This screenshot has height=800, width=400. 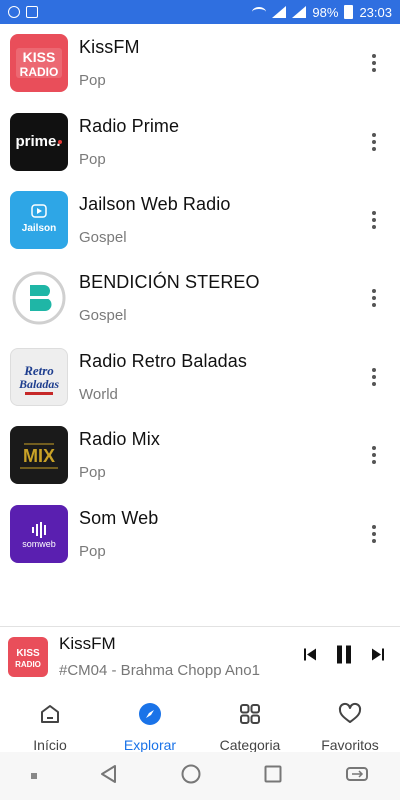 What do you see at coordinates (87, 643) in the screenshot?
I see `now-playing-title: KissFM` at bounding box center [87, 643].